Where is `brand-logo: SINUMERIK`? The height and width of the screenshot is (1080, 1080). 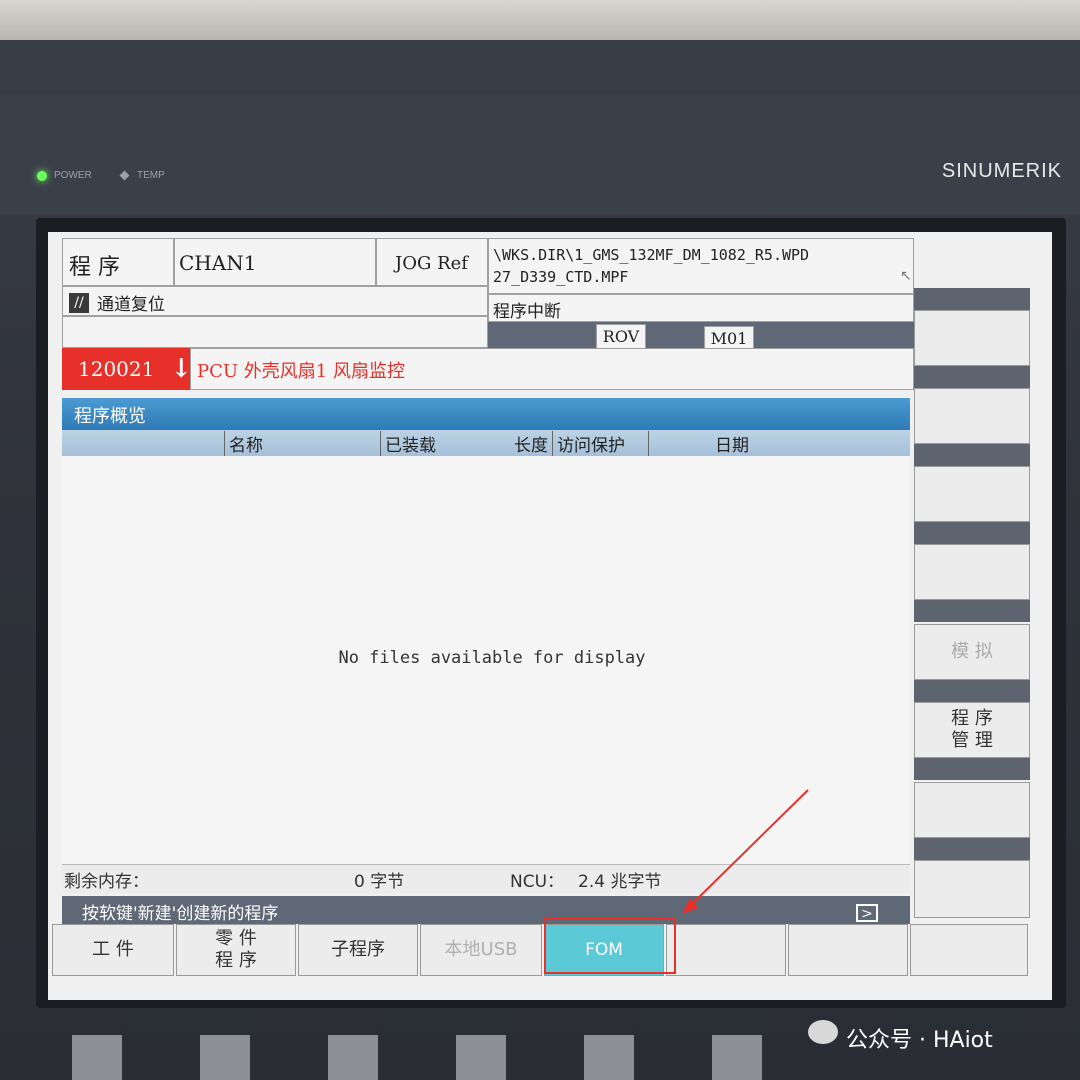 brand-logo: SINUMERIK is located at coordinates (1001, 171).